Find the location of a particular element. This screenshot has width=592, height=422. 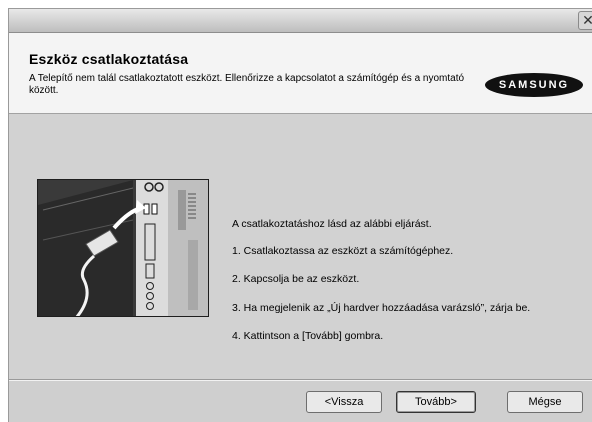

back-button: <Vissza is located at coordinates (344, 402).